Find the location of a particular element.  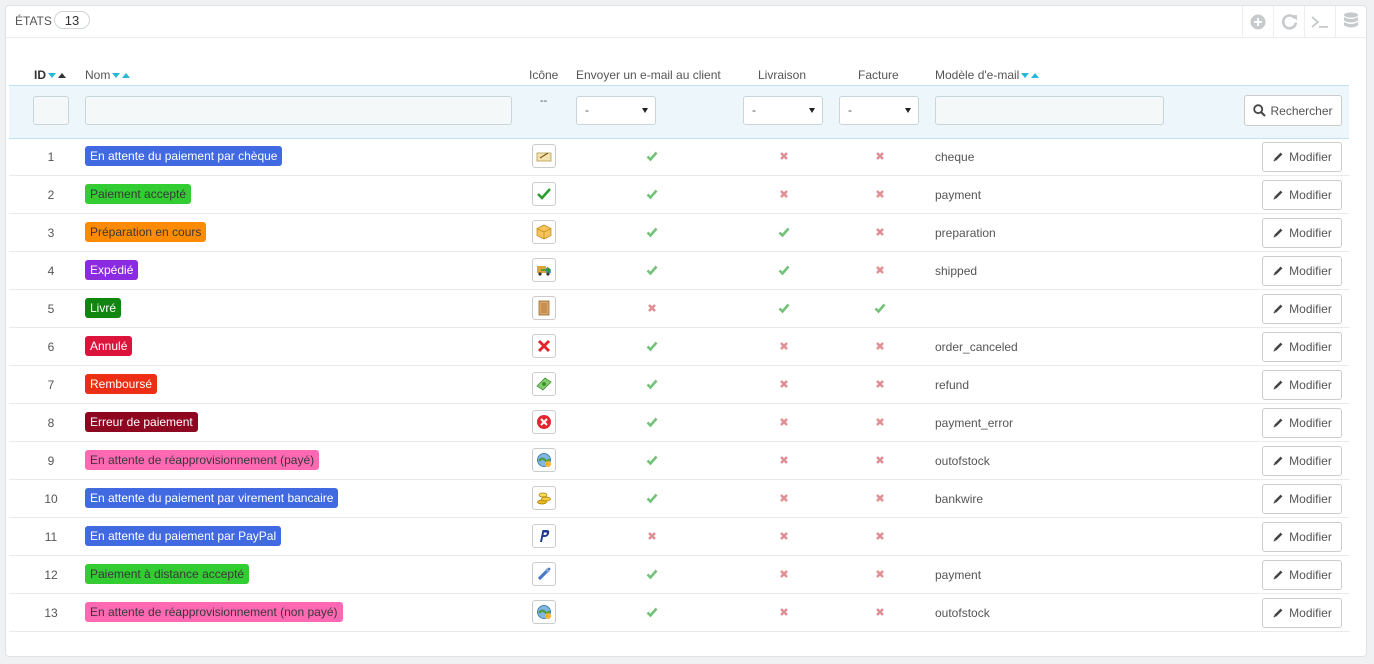

state-name-label: En attente de réapprovisionnement (payé) is located at coordinates (202, 460).